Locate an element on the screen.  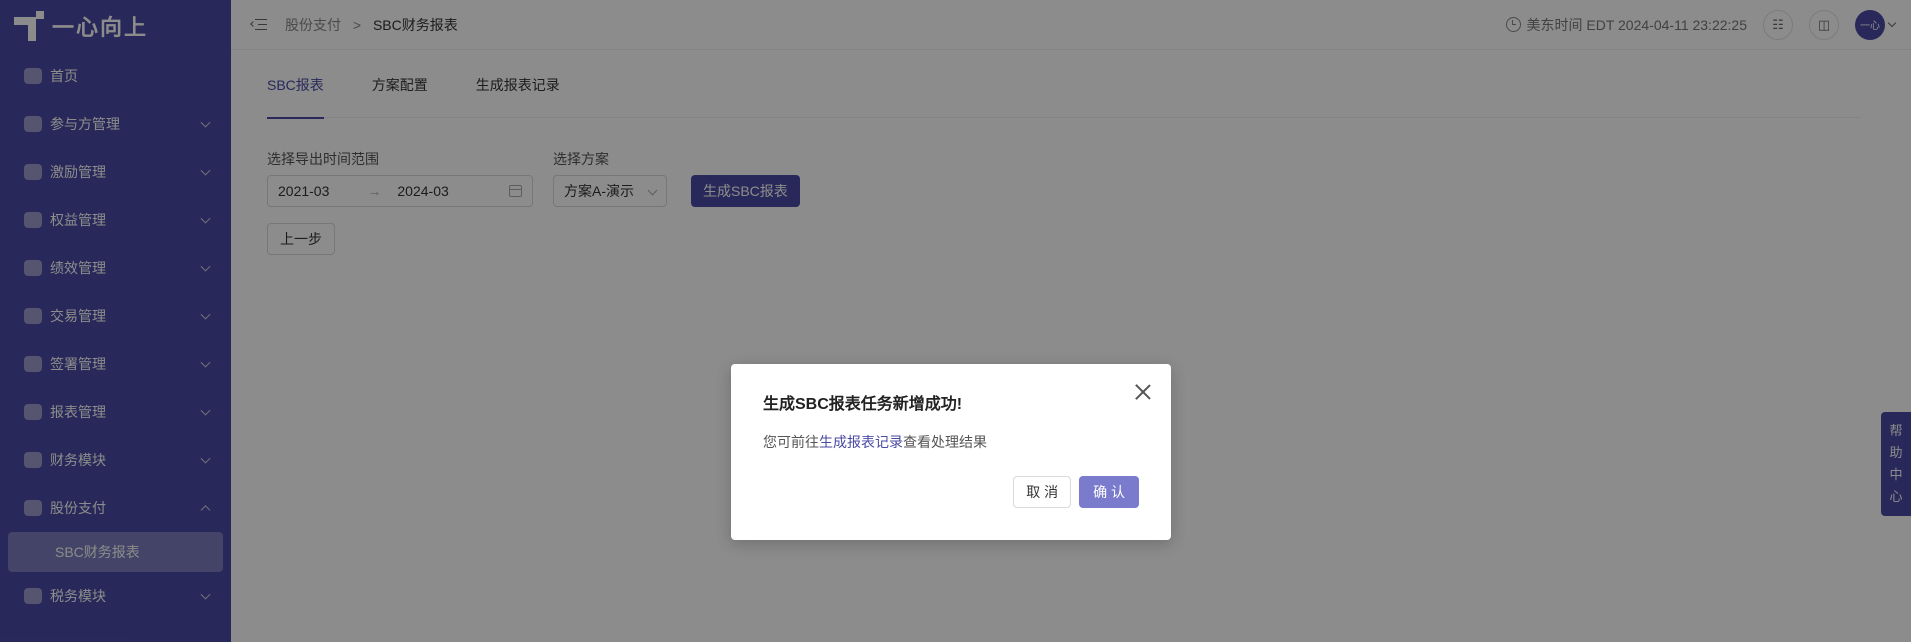
dialog-footer: 取 消 确 认 is located at coordinates (1076, 492).